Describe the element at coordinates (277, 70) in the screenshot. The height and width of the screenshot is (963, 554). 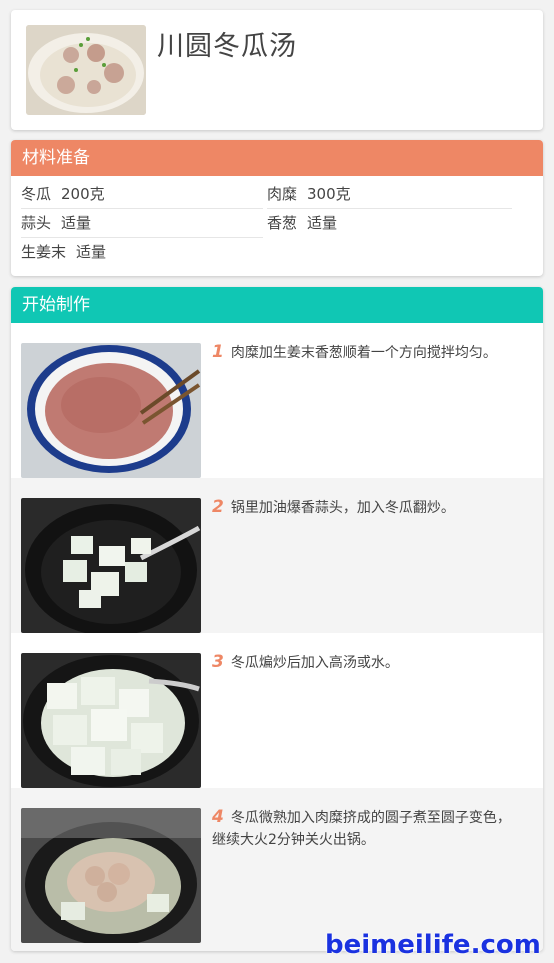
I see `recipe-header-card: 川圆冬瓜汤` at that location.